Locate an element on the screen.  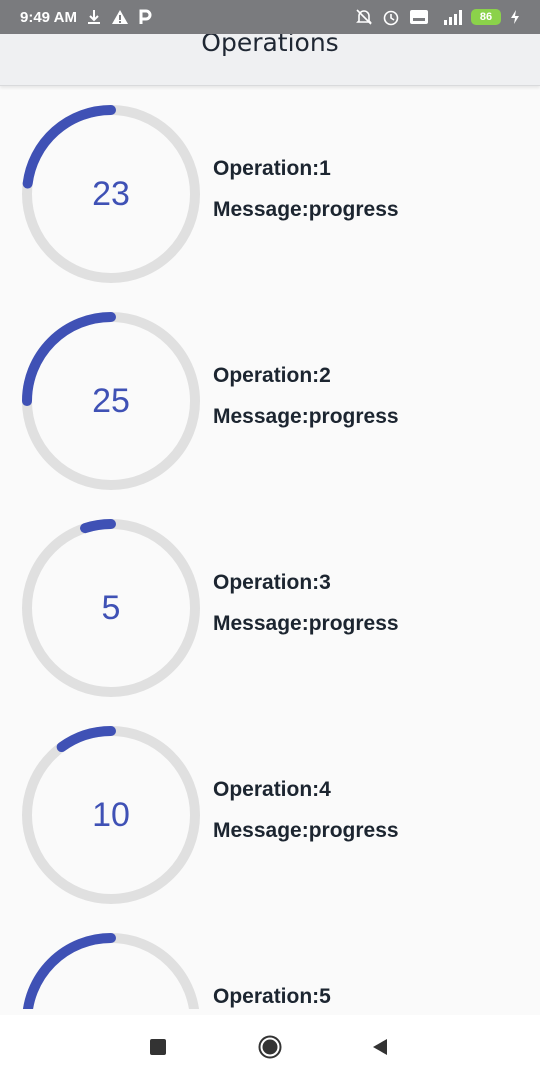
operation-label: Operation:5 is located at coordinates (272, 996).